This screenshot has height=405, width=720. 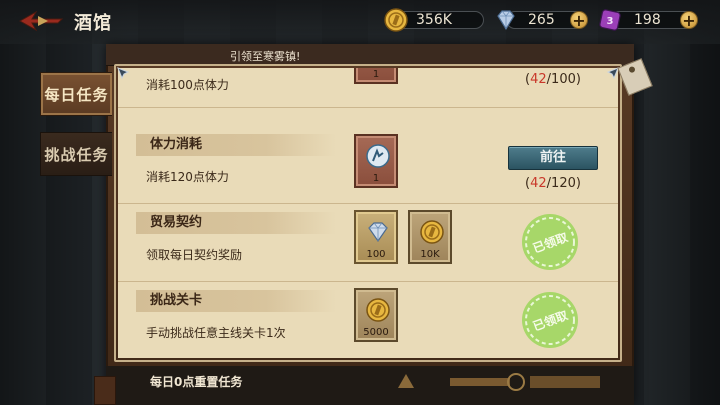 I want to click on quest-row: 体力消耗 消耗120点体力 1 前往 (42/120), so click(x=368, y=165).